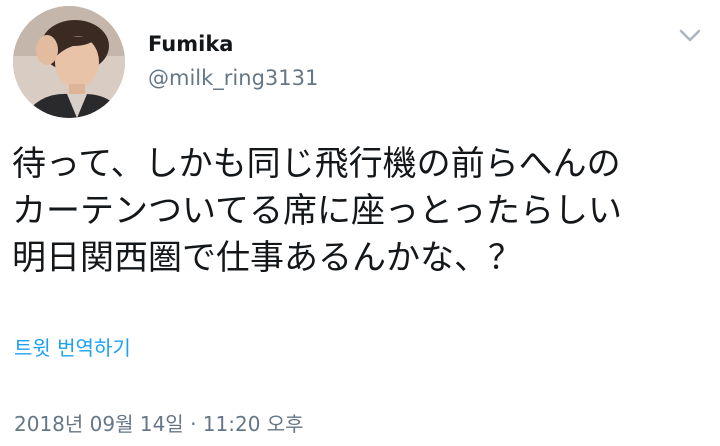 This screenshot has width=720, height=446. Describe the element at coordinates (316, 164) in the screenshot. I see `tweet-text-line: 待って、しかも同じ飛行機の前らへんの` at that location.